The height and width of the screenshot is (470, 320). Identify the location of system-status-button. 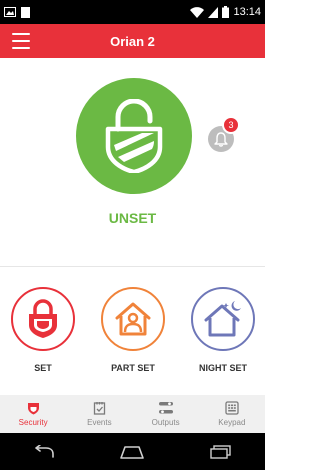
(134, 136).